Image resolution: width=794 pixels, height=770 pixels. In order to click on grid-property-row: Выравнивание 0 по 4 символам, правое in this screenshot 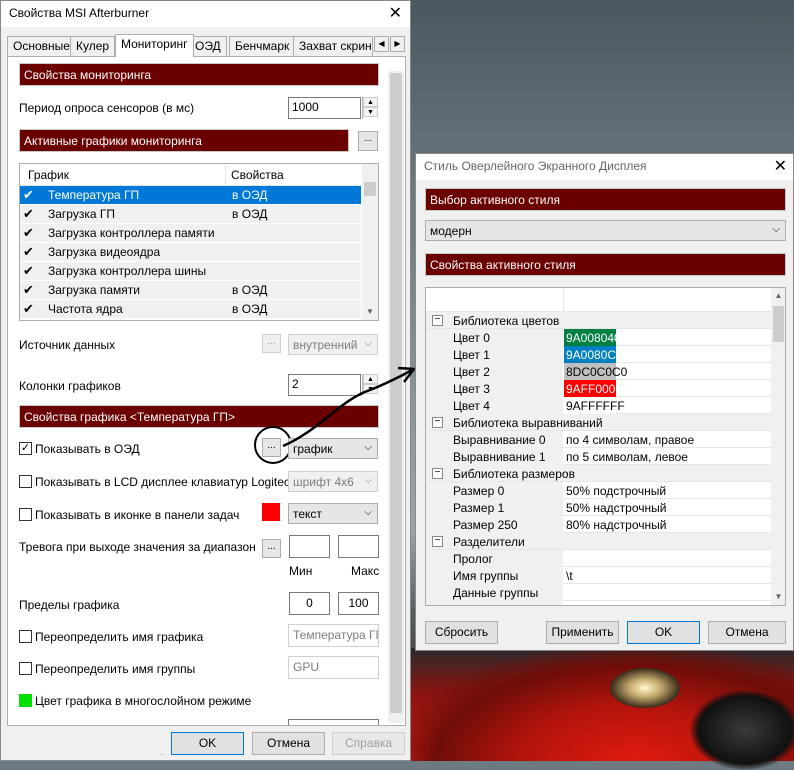, I will do `click(598, 439)`.